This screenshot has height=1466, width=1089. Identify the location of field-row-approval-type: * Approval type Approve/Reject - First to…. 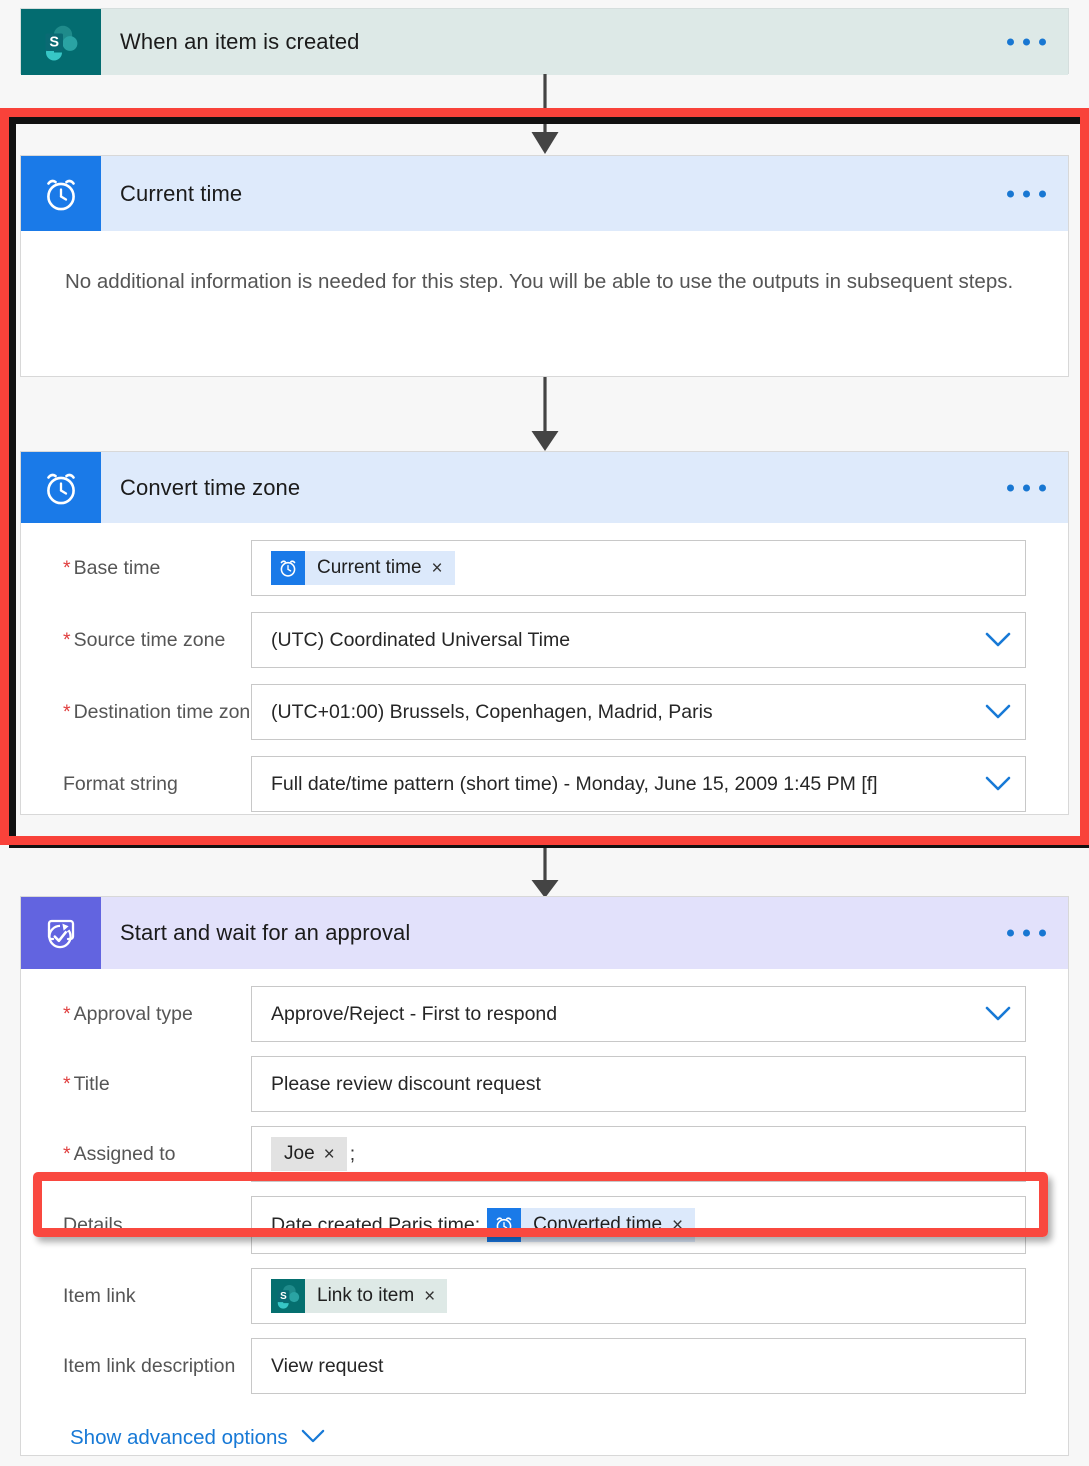
(544, 1014).